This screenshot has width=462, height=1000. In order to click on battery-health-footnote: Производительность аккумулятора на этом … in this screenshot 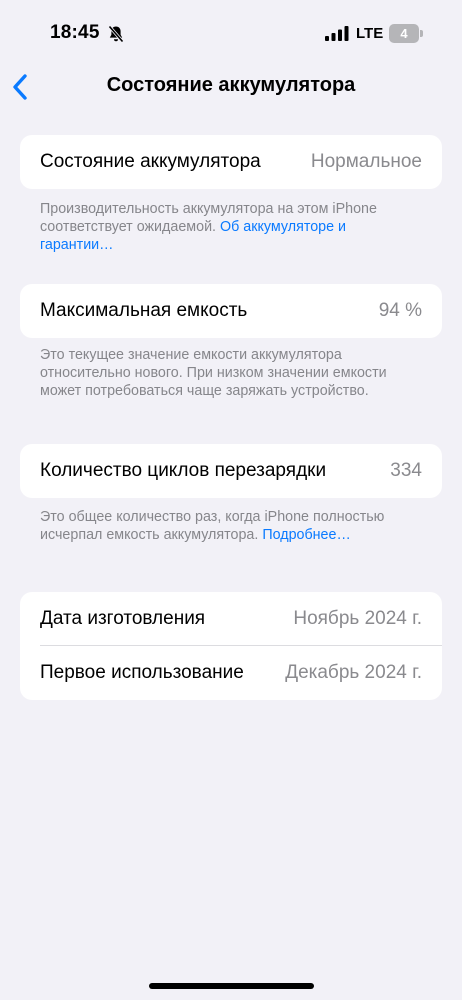, I will do `click(225, 227)`.